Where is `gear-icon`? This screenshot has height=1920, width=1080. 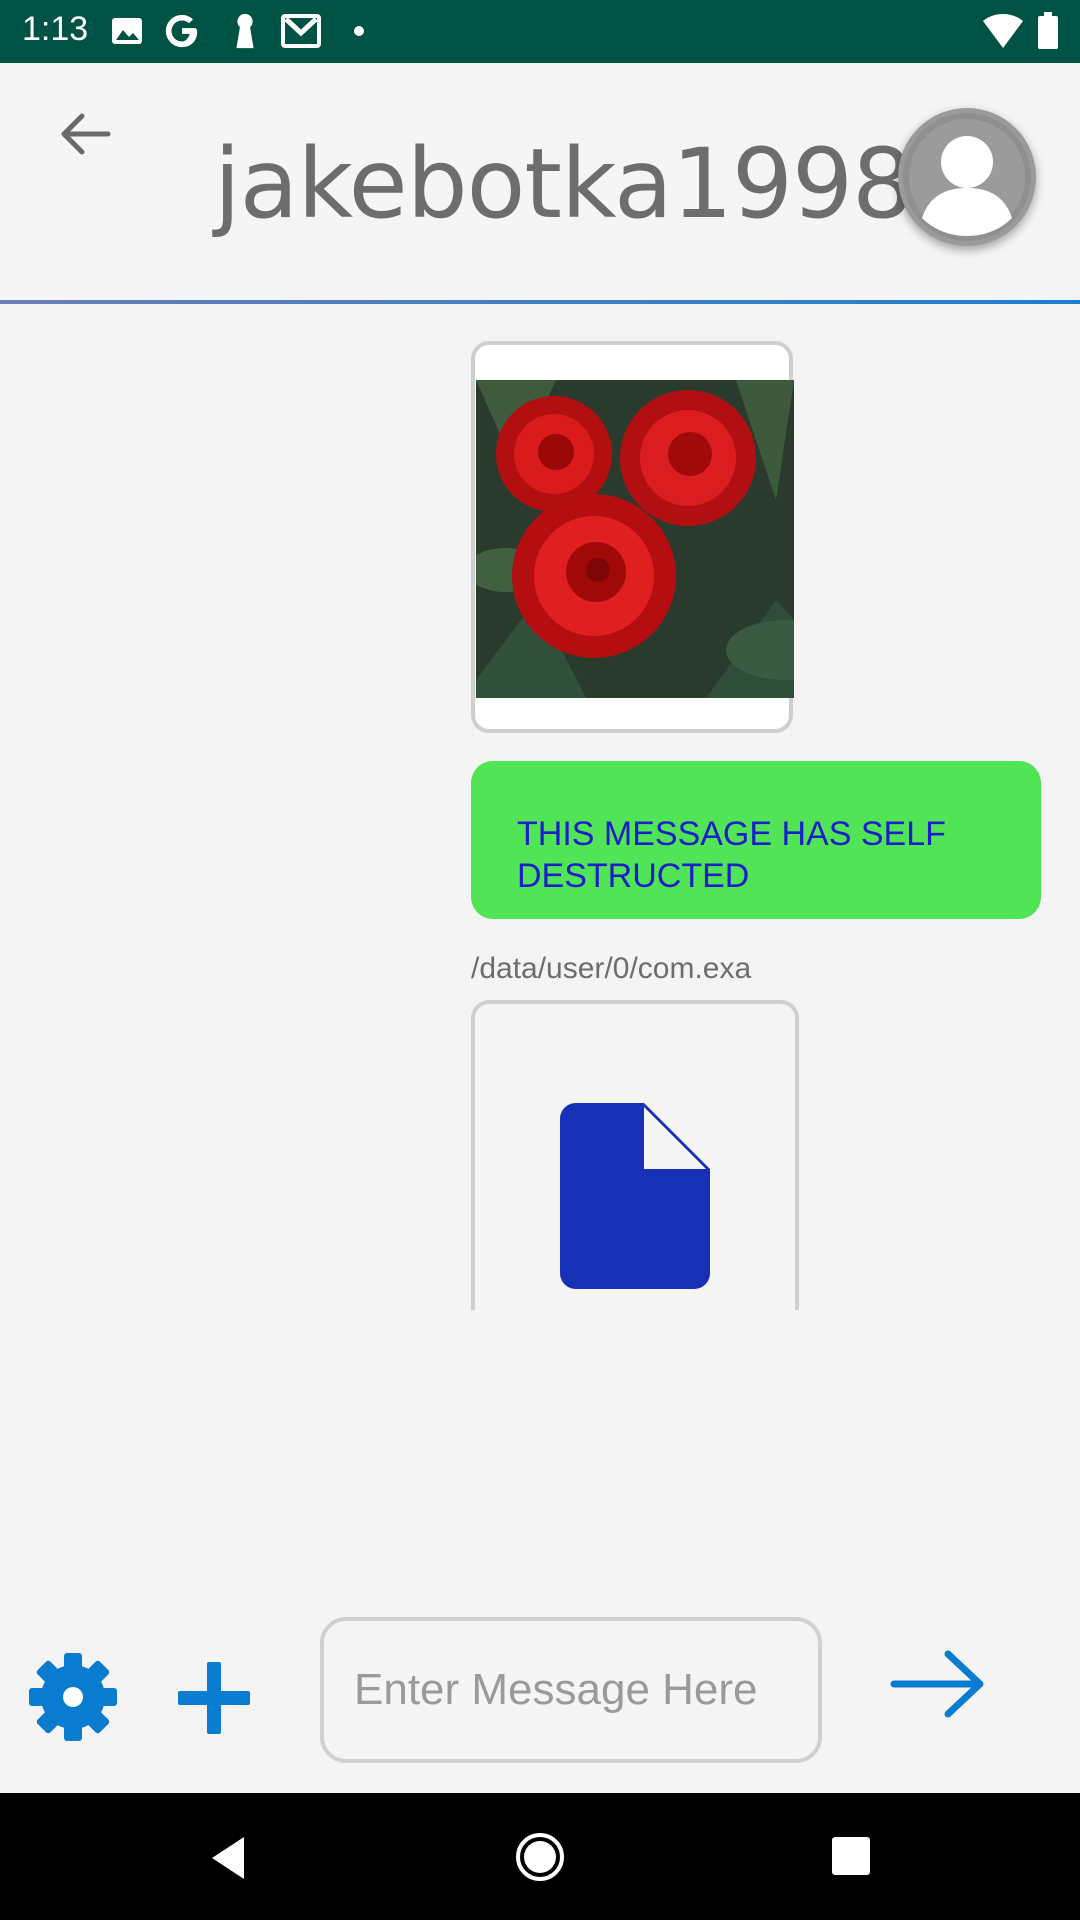 gear-icon is located at coordinates (73, 1697).